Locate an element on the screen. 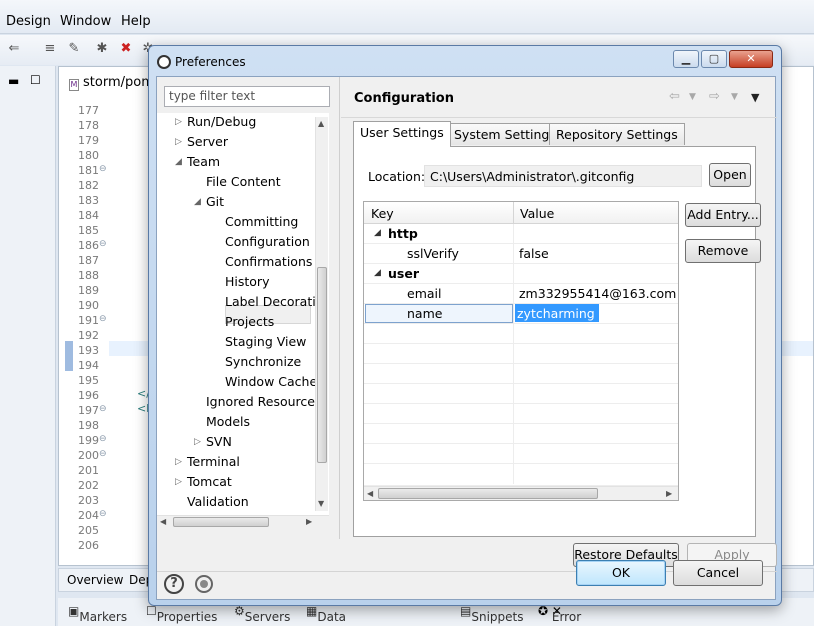 The width and height of the screenshot is (814, 626). tree-item-confirmations: Confirmations a is located at coordinates (274, 262).